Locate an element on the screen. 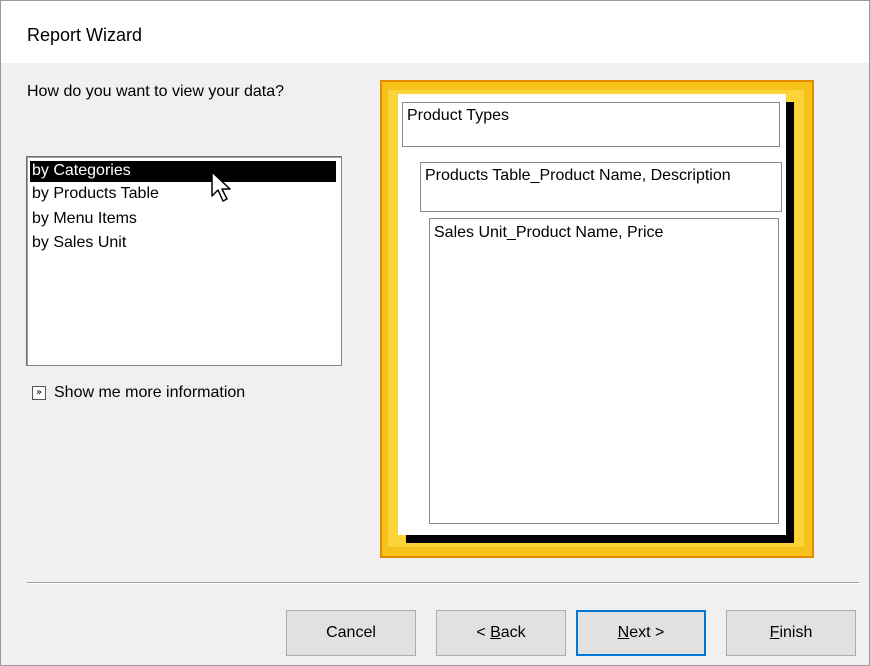  preview-group-level2: Products Table_Product Name, Description is located at coordinates (601, 187).